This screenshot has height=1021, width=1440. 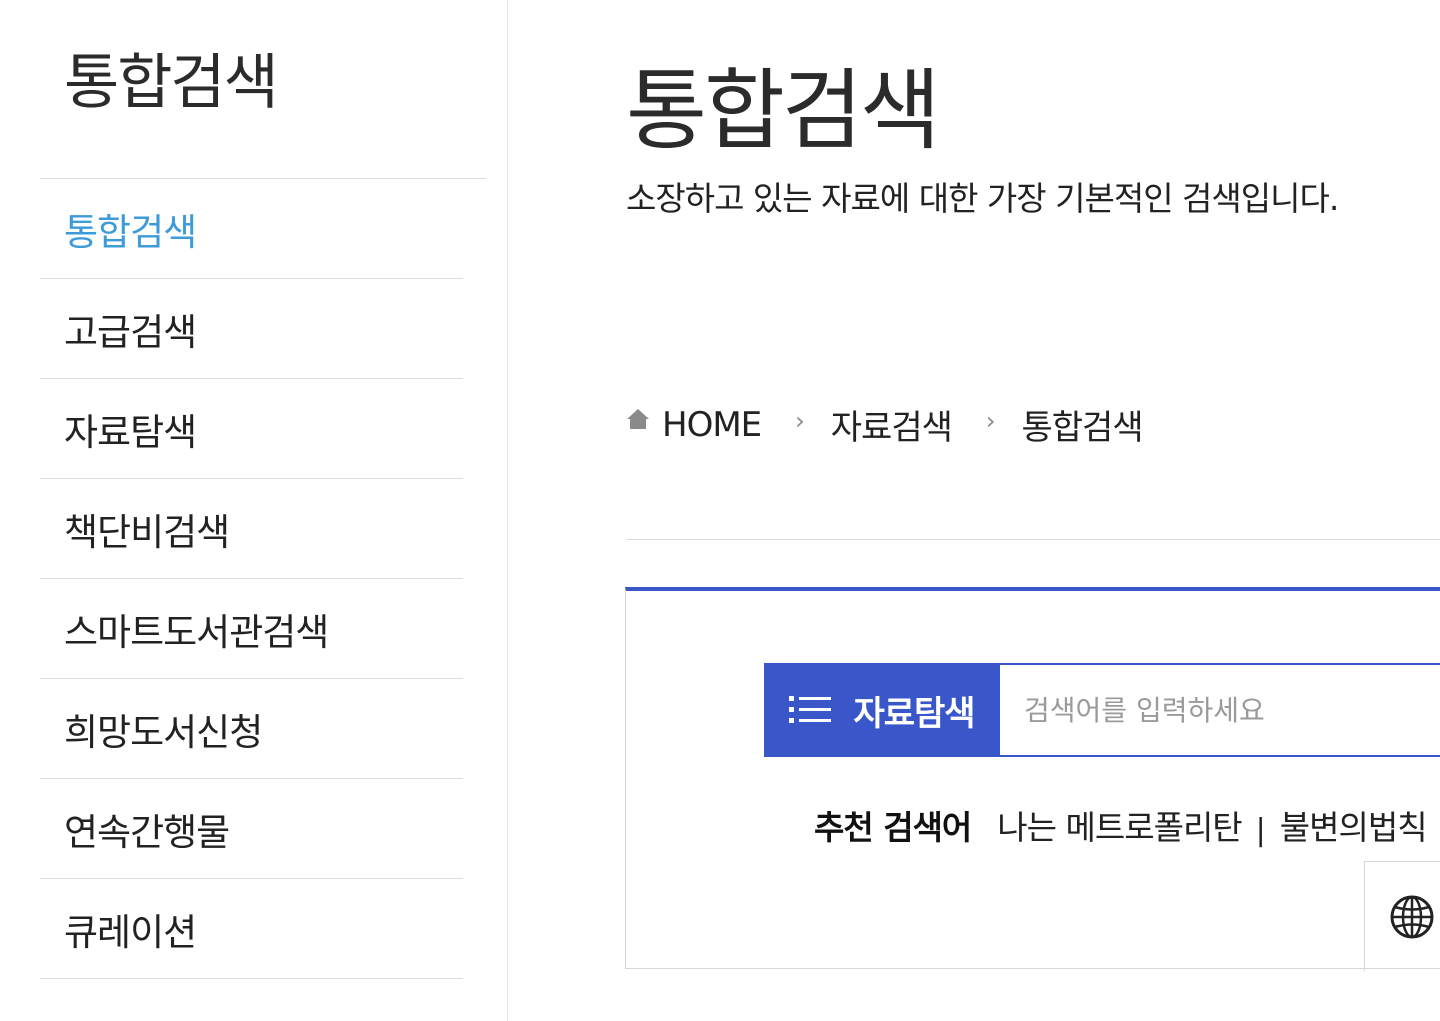 What do you see at coordinates (251, 629) in the screenshot?
I see `sidebar-item-smart-library-search: 스마트도서관검색` at bounding box center [251, 629].